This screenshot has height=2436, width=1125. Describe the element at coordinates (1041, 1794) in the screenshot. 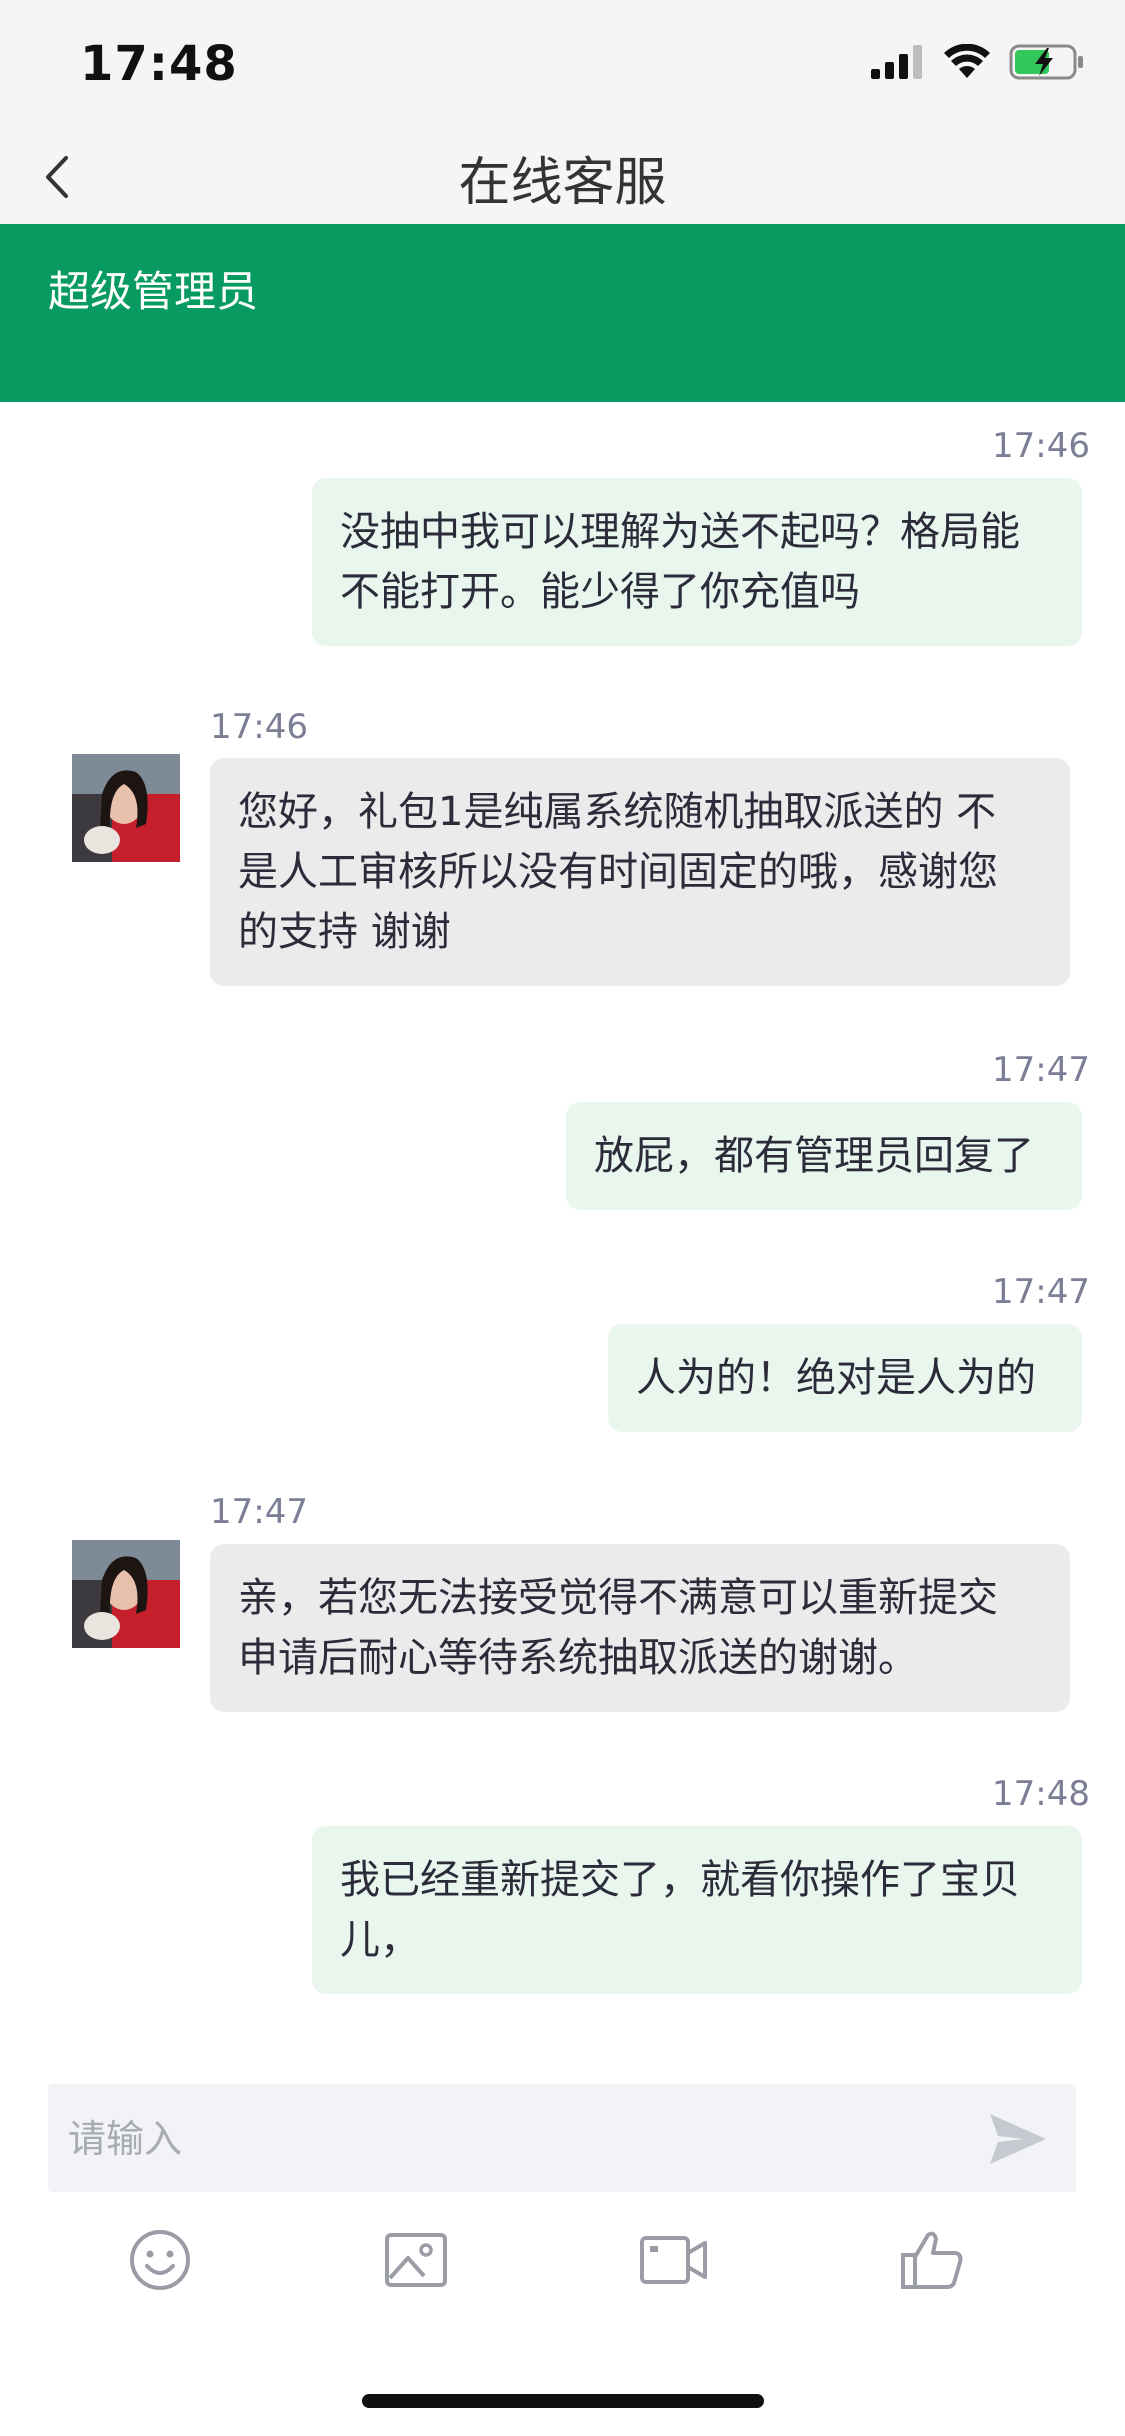

I see `message-time: 17:48` at that location.